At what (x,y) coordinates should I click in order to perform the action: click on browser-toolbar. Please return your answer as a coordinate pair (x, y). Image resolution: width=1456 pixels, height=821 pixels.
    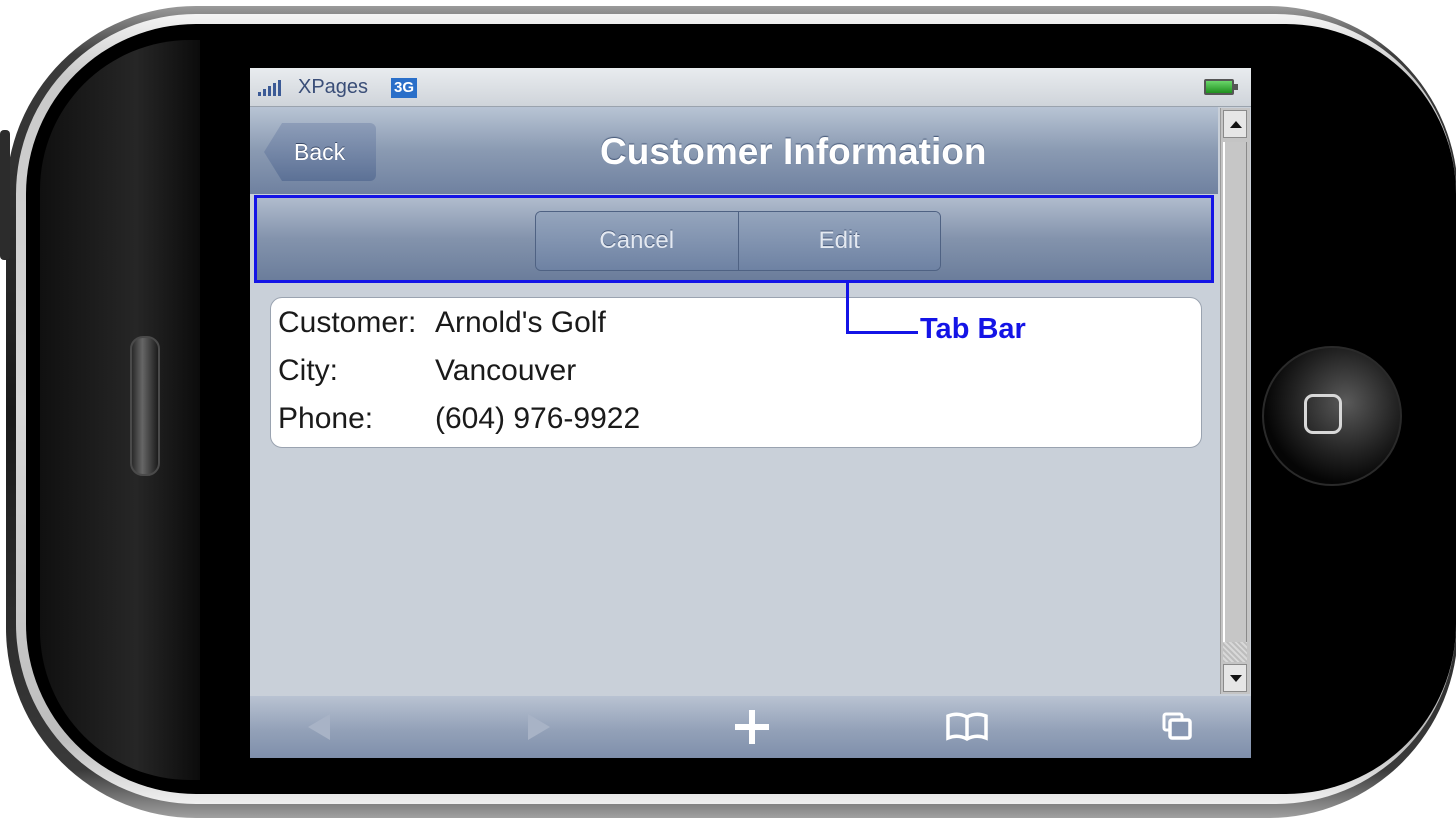
    Looking at the image, I should click on (750, 727).